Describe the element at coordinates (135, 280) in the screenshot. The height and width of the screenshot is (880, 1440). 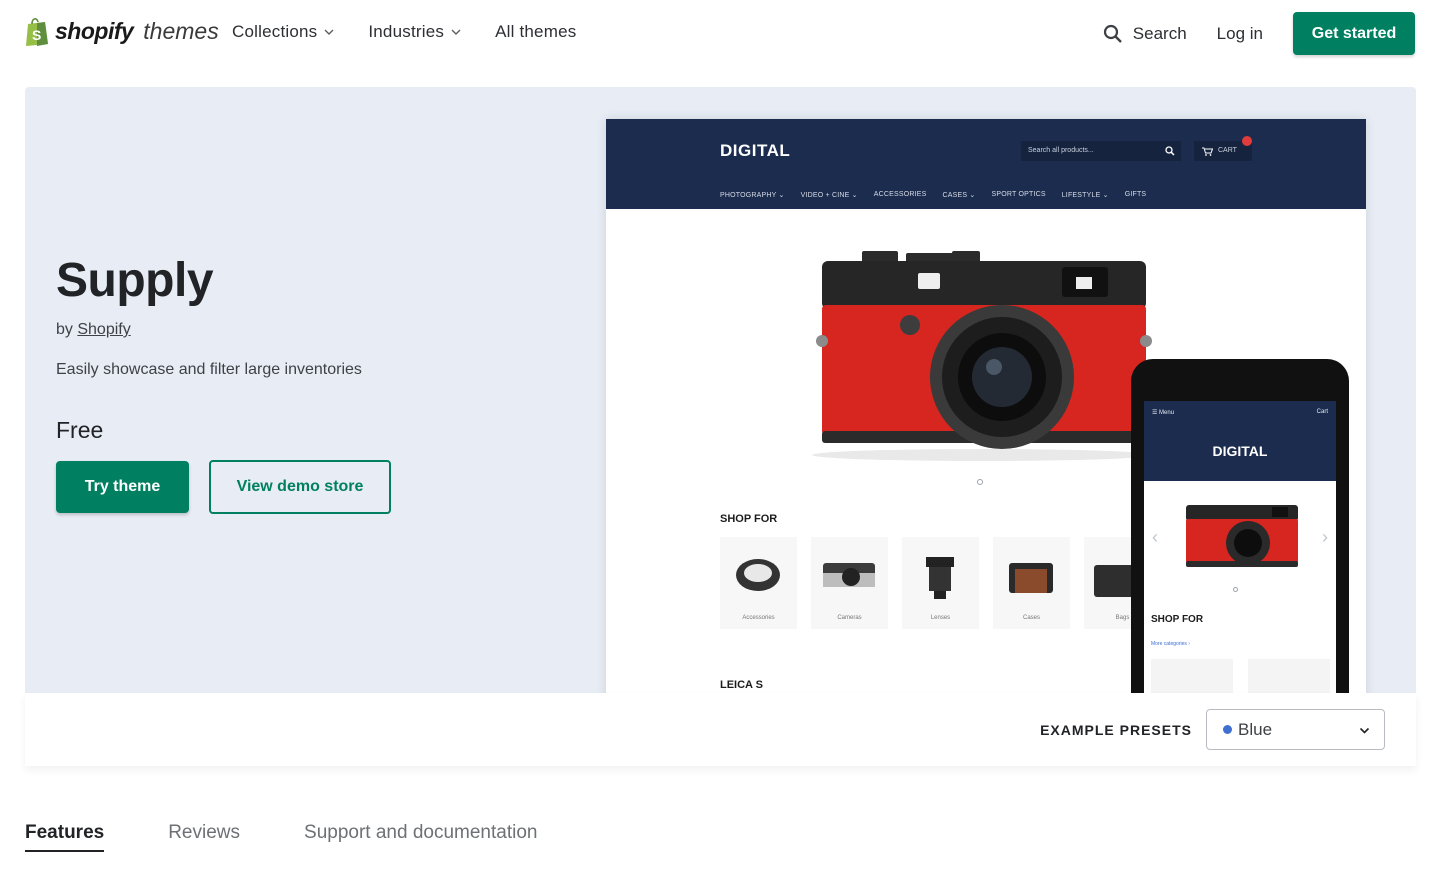
I see `theme-title: Supply` at that location.